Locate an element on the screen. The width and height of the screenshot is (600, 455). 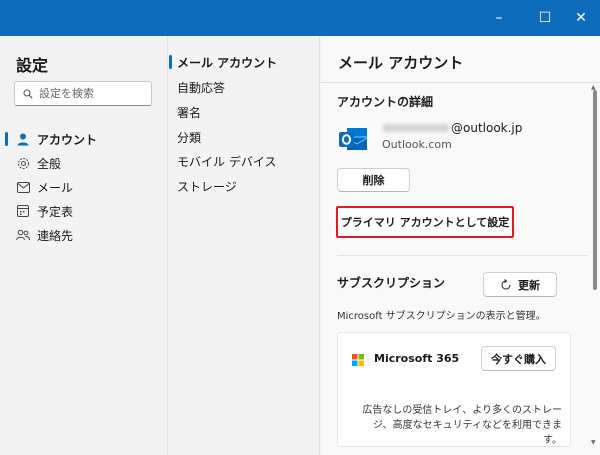
nav-item-label: 全般 is located at coordinates (49, 163).